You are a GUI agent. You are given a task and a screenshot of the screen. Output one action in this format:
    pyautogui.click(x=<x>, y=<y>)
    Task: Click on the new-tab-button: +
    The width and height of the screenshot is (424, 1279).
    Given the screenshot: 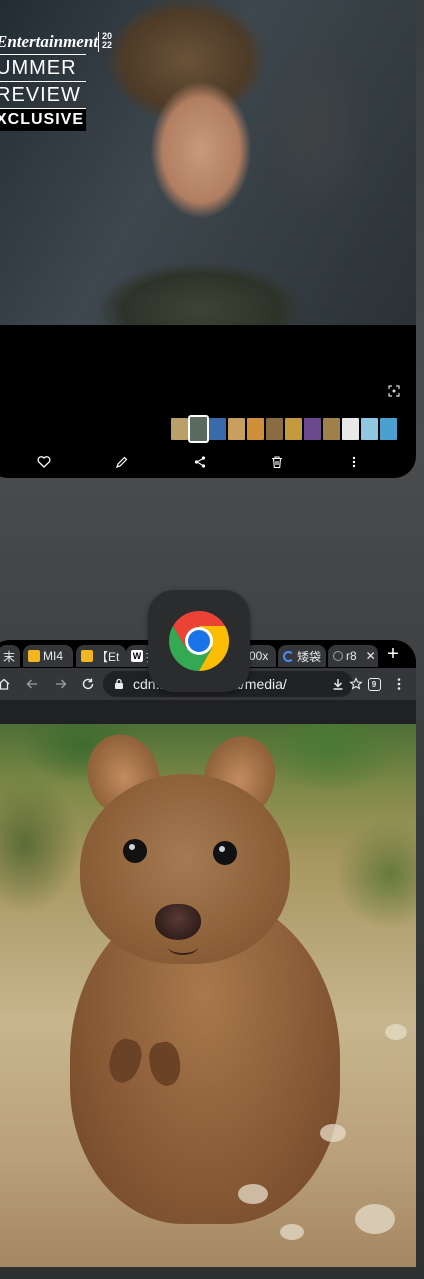 What is the action you would take?
    pyautogui.click(x=393, y=654)
    